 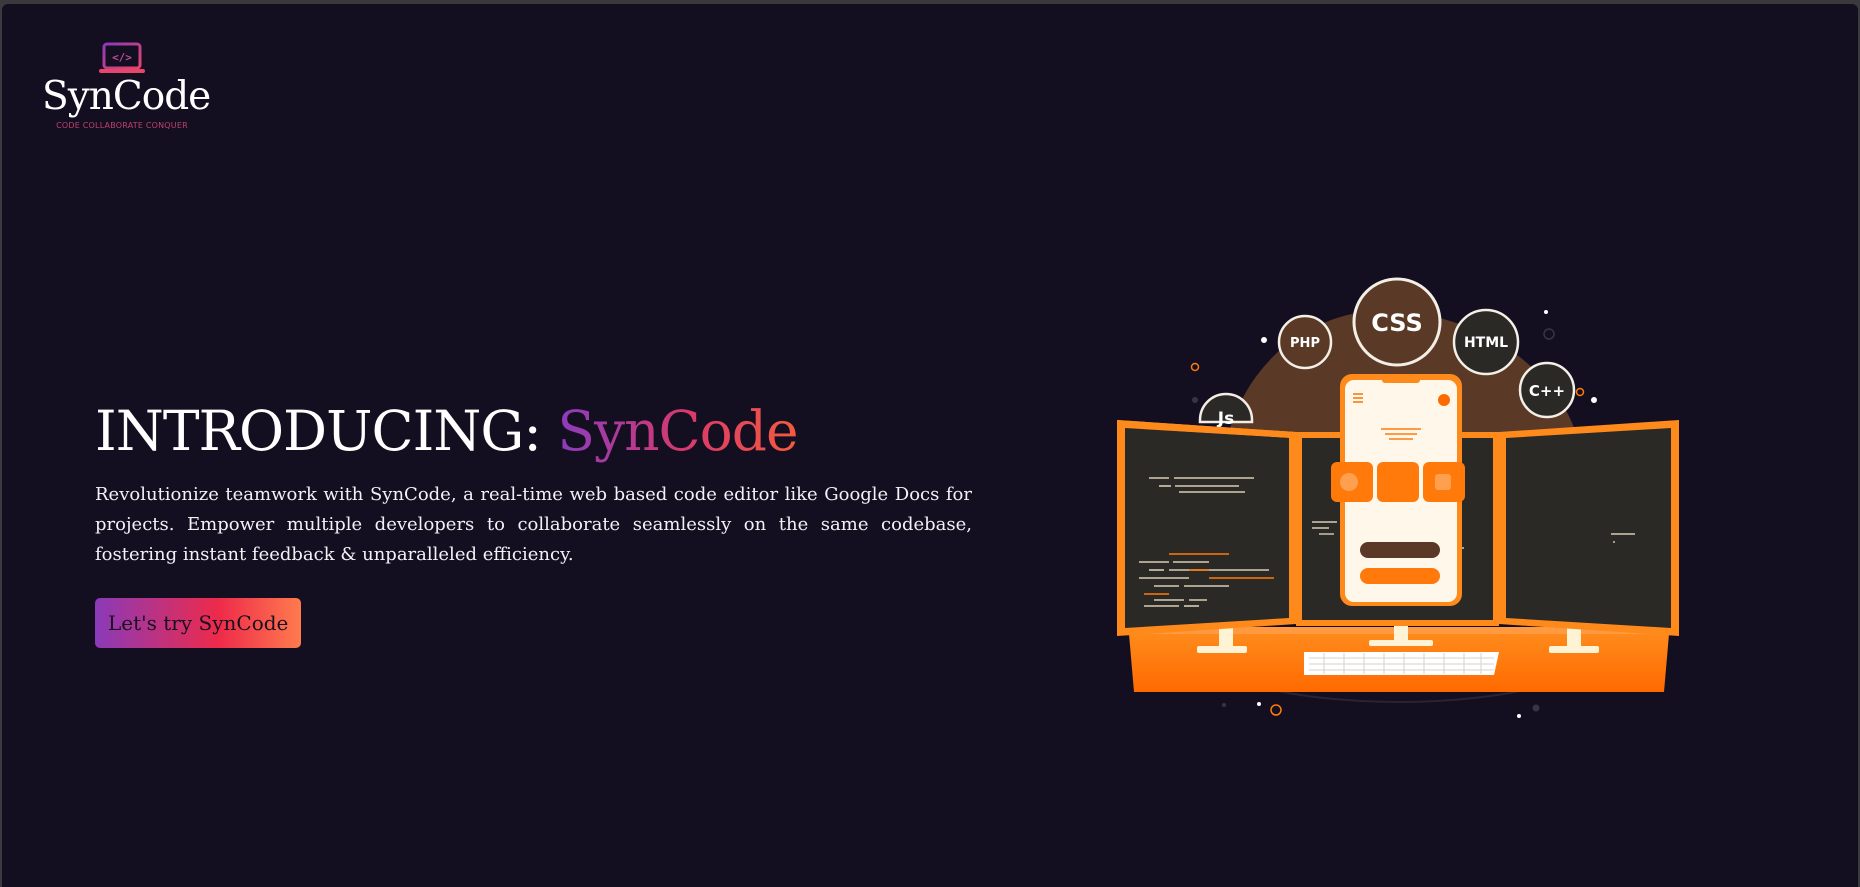 What do you see at coordinates (1589, 528) in the screenshot?
I see `right-monitor` at bounding box center [1589, 528].